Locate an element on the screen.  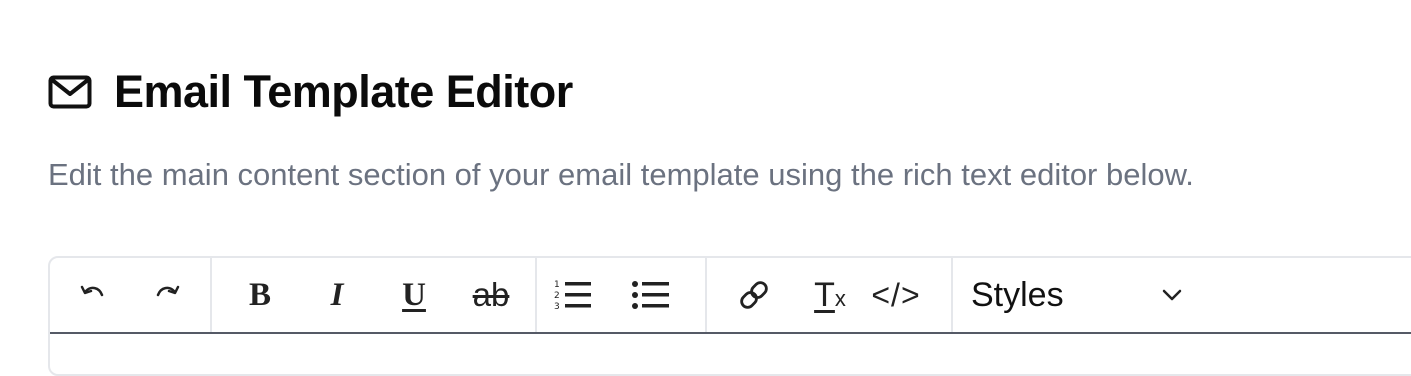
clear-formatting-button: Tx is located at coordinates (830, 295).